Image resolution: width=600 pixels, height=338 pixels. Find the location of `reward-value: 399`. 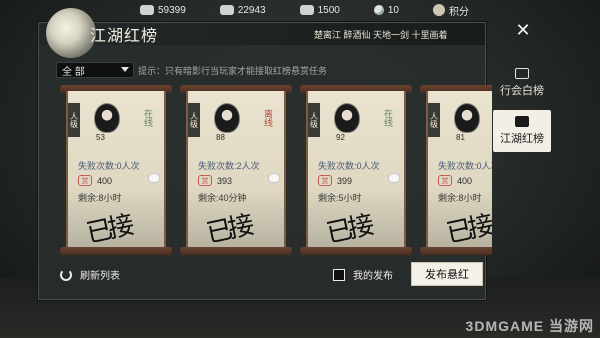

reward-value: 399 is located at coordinates (345, 180).